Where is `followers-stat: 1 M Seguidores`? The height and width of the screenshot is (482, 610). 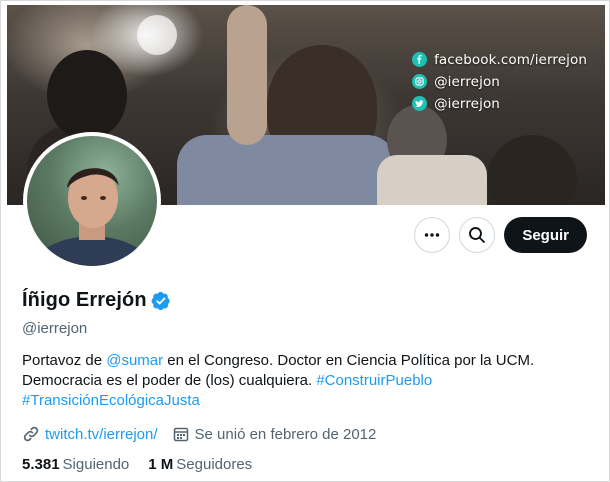 followers-stat: 1 M Seguidores is located at coordinates (200, 464).